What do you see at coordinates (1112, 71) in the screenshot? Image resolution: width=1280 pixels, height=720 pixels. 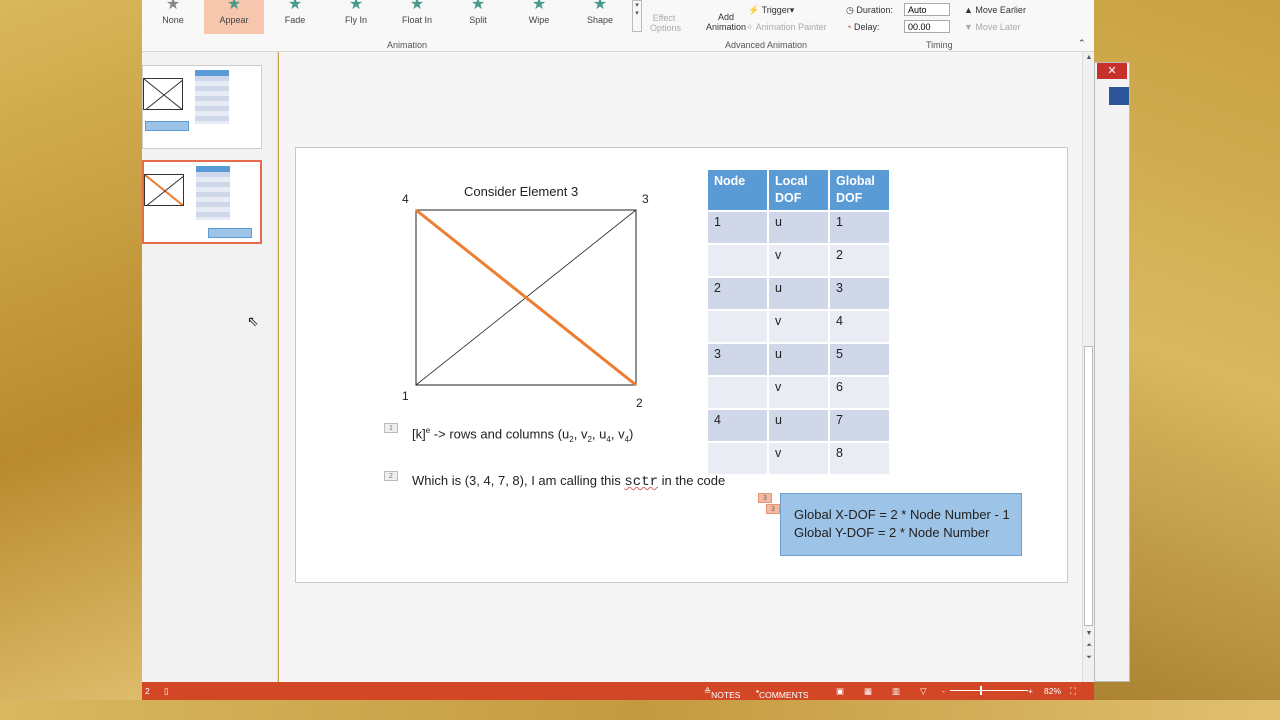 I see `close-icon: ✕` at bounding box center [1112, 71].